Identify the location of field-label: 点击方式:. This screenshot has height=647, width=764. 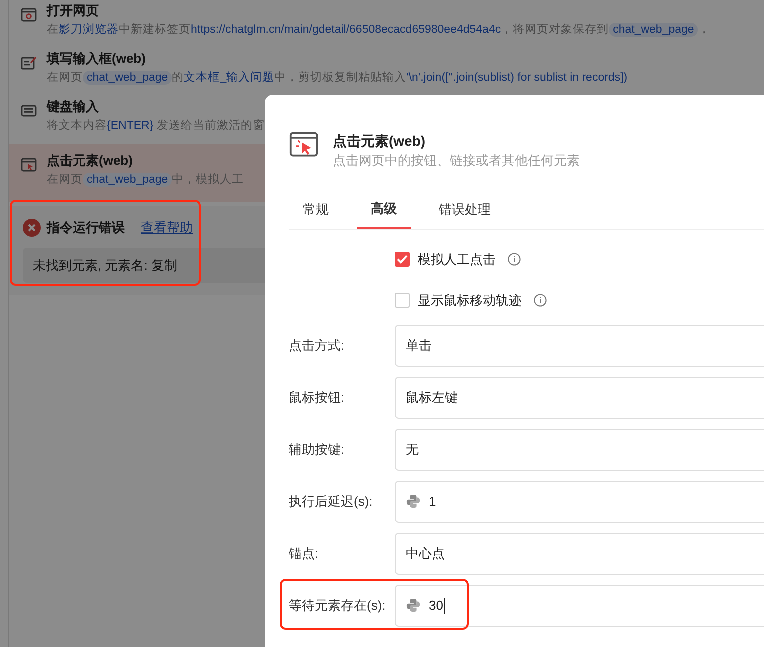
(317, 345).